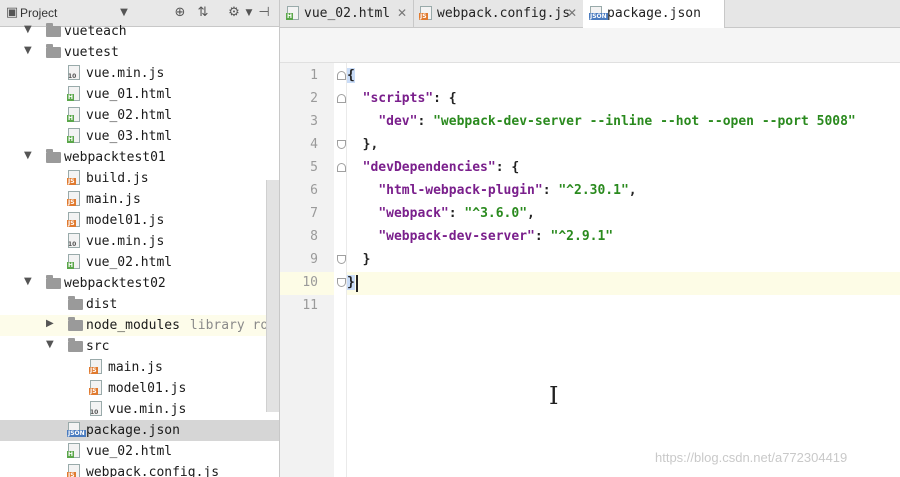 This screenshot has height=477, width=900. Describe the element at coordinates (115, 283) in the screenshot. I see `tree-item-label: webpacktest02` at that location.